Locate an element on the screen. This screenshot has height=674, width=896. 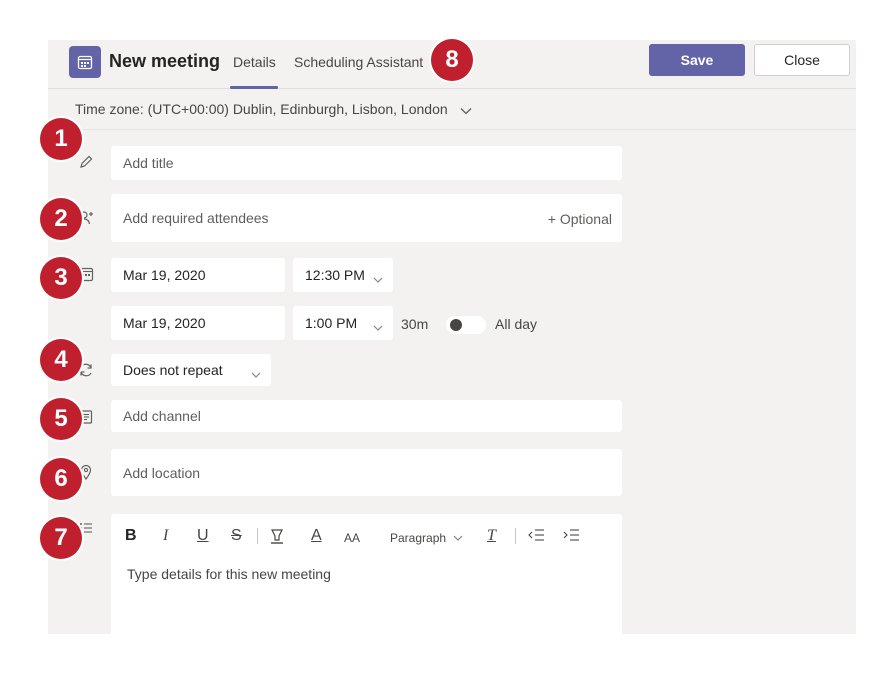
calendar-icon is located at coordinates (85, 62).